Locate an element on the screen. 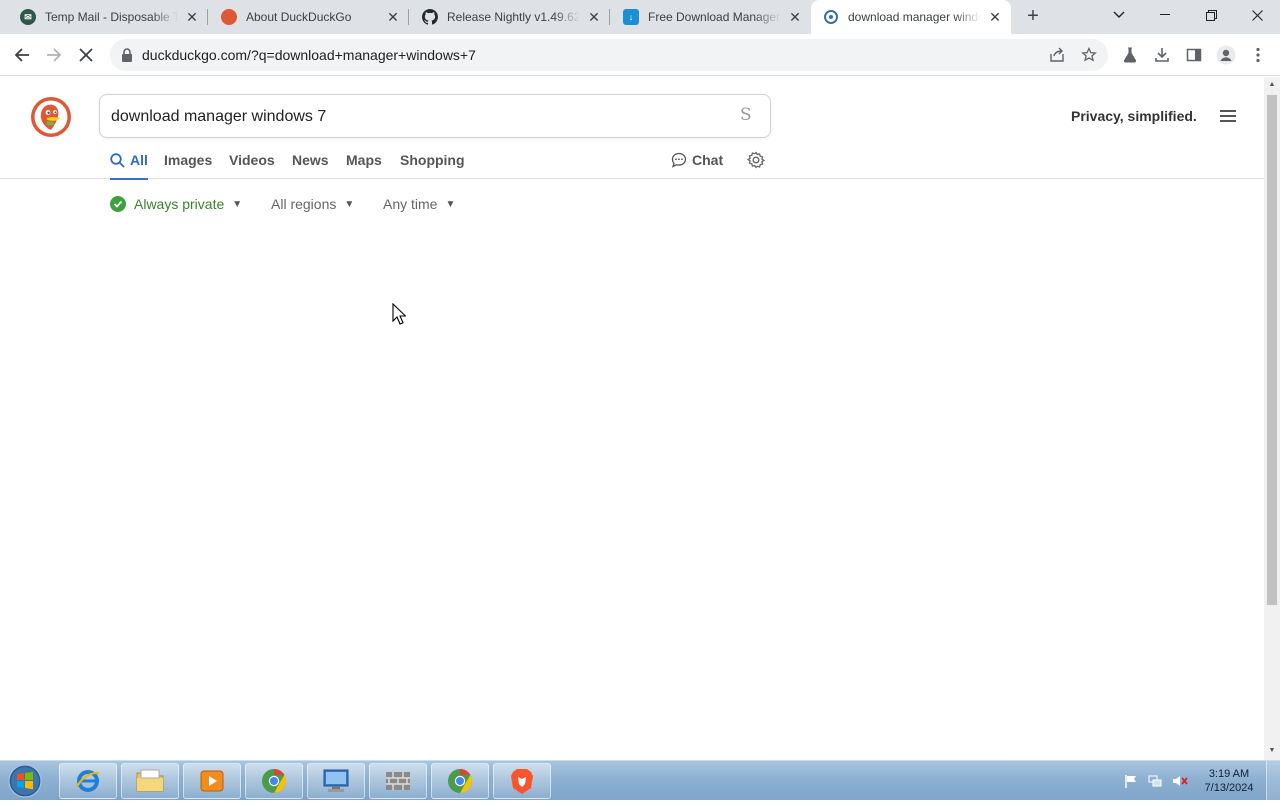 The image size is (1280, 804). checkmark-icon is located at coordinates (118, 204).